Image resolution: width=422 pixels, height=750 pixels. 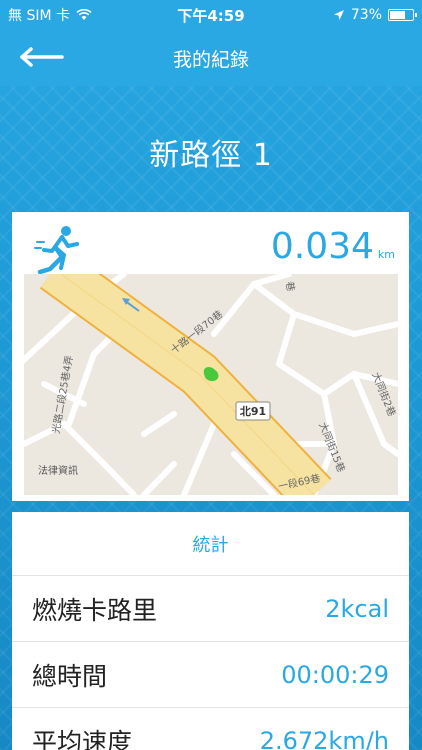 I want to click on back-arrow-icon, so click(x=42, y=57).